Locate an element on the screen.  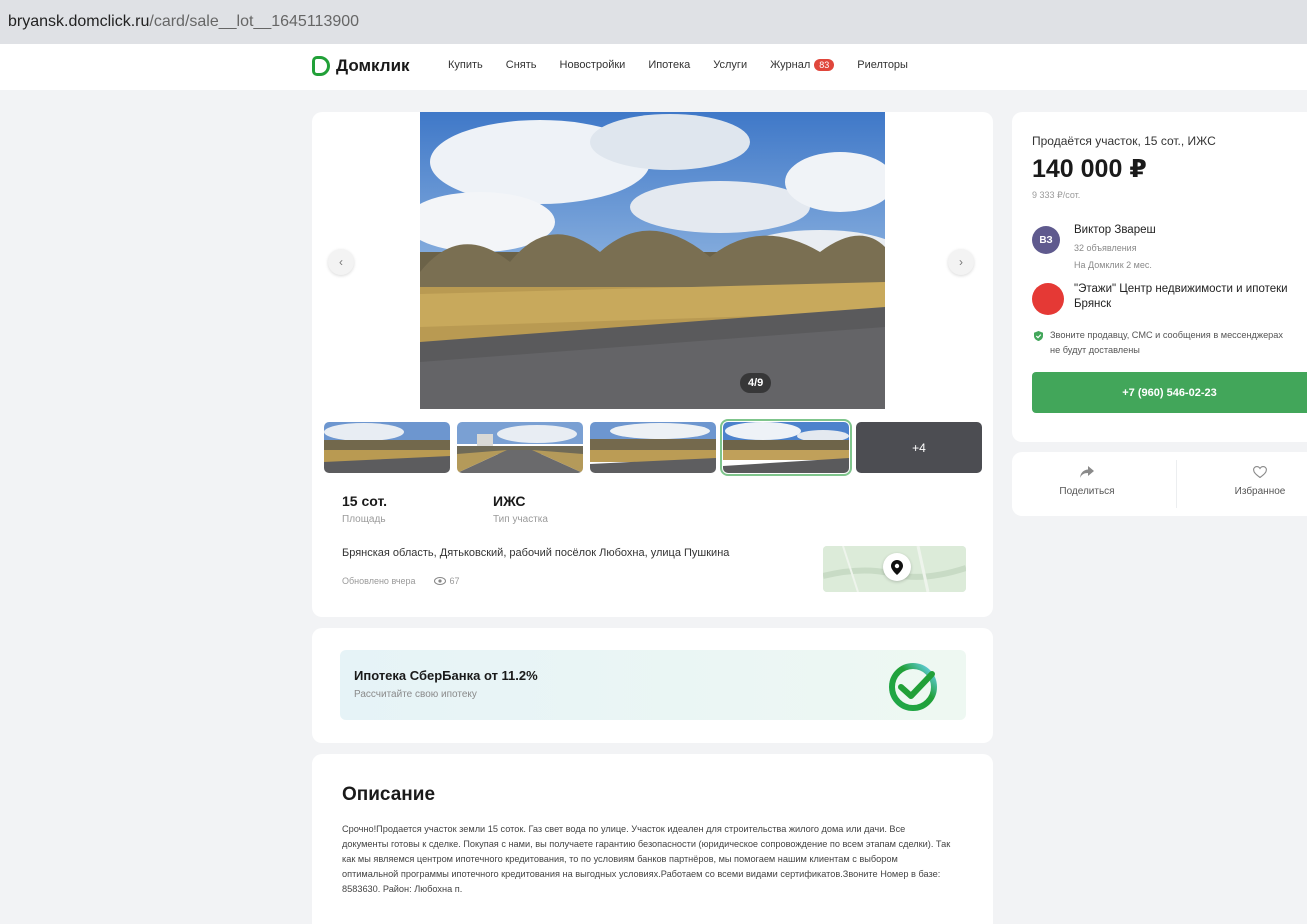
nav-item-journal-label: Журнал is located at coordinates (790, 65).